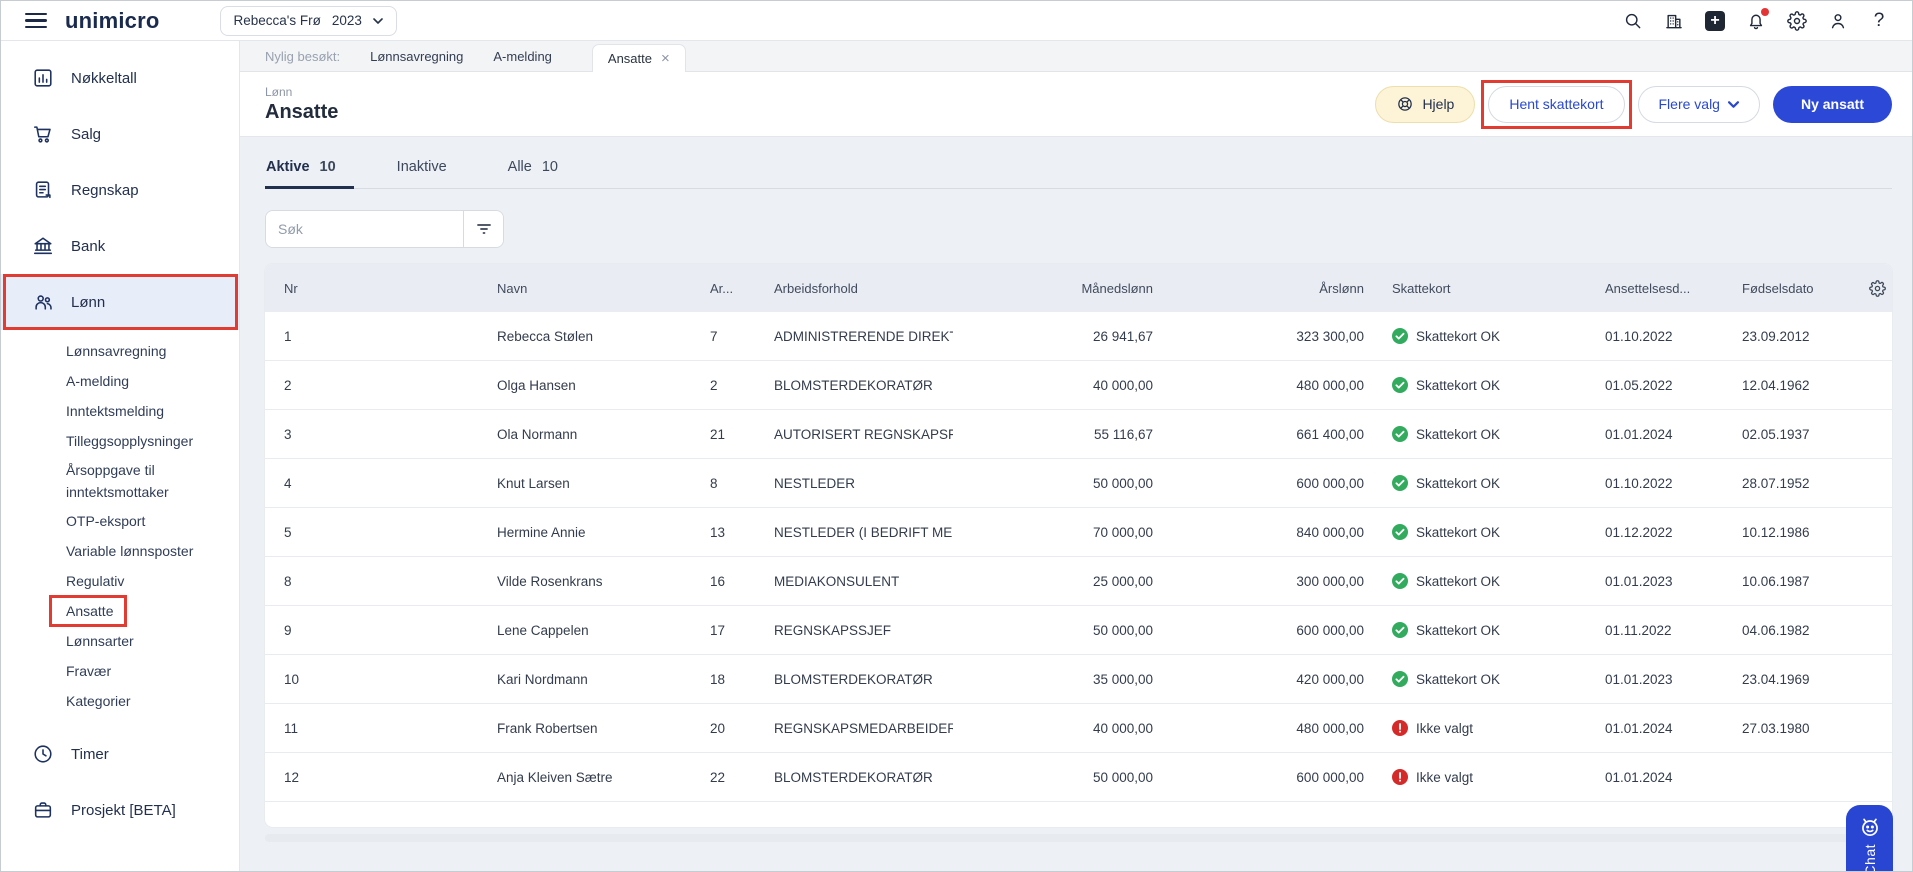 This screenshot has height=872, width=1913. I want to click on cell-work-id: 2, so click(714, 385).